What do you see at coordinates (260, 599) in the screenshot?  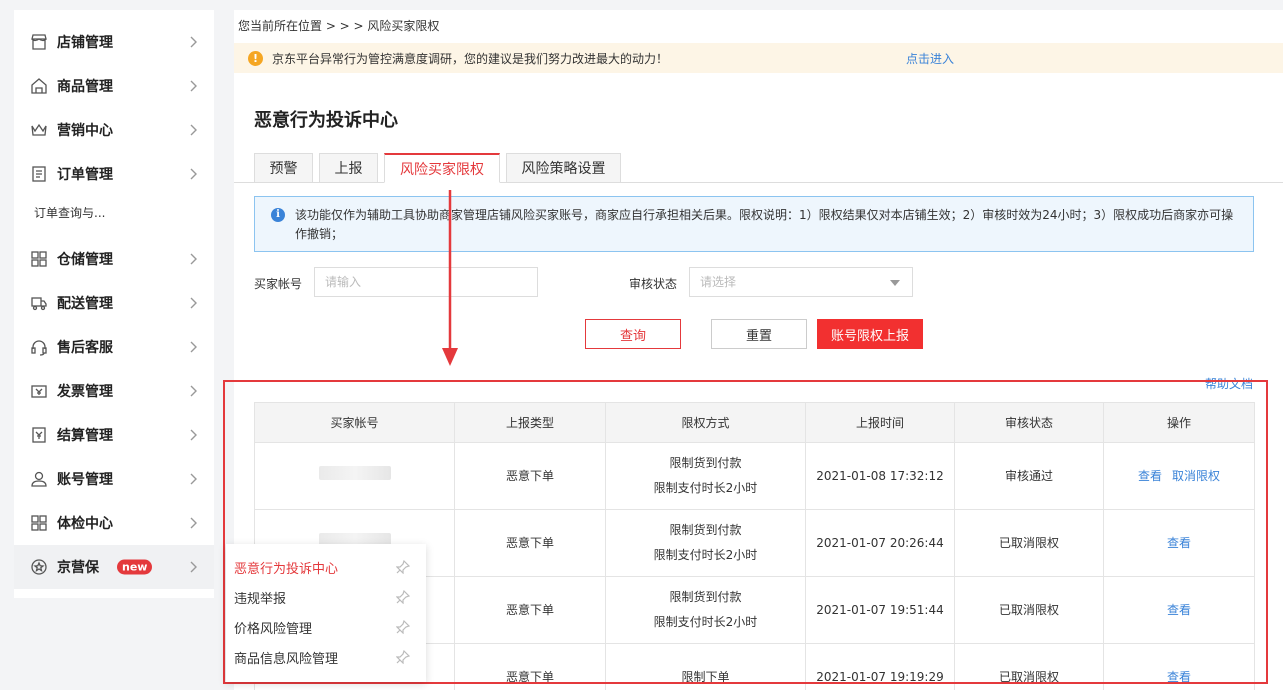 I see `flyout-item-label: 违规举报` at bounding box center [260, 599].